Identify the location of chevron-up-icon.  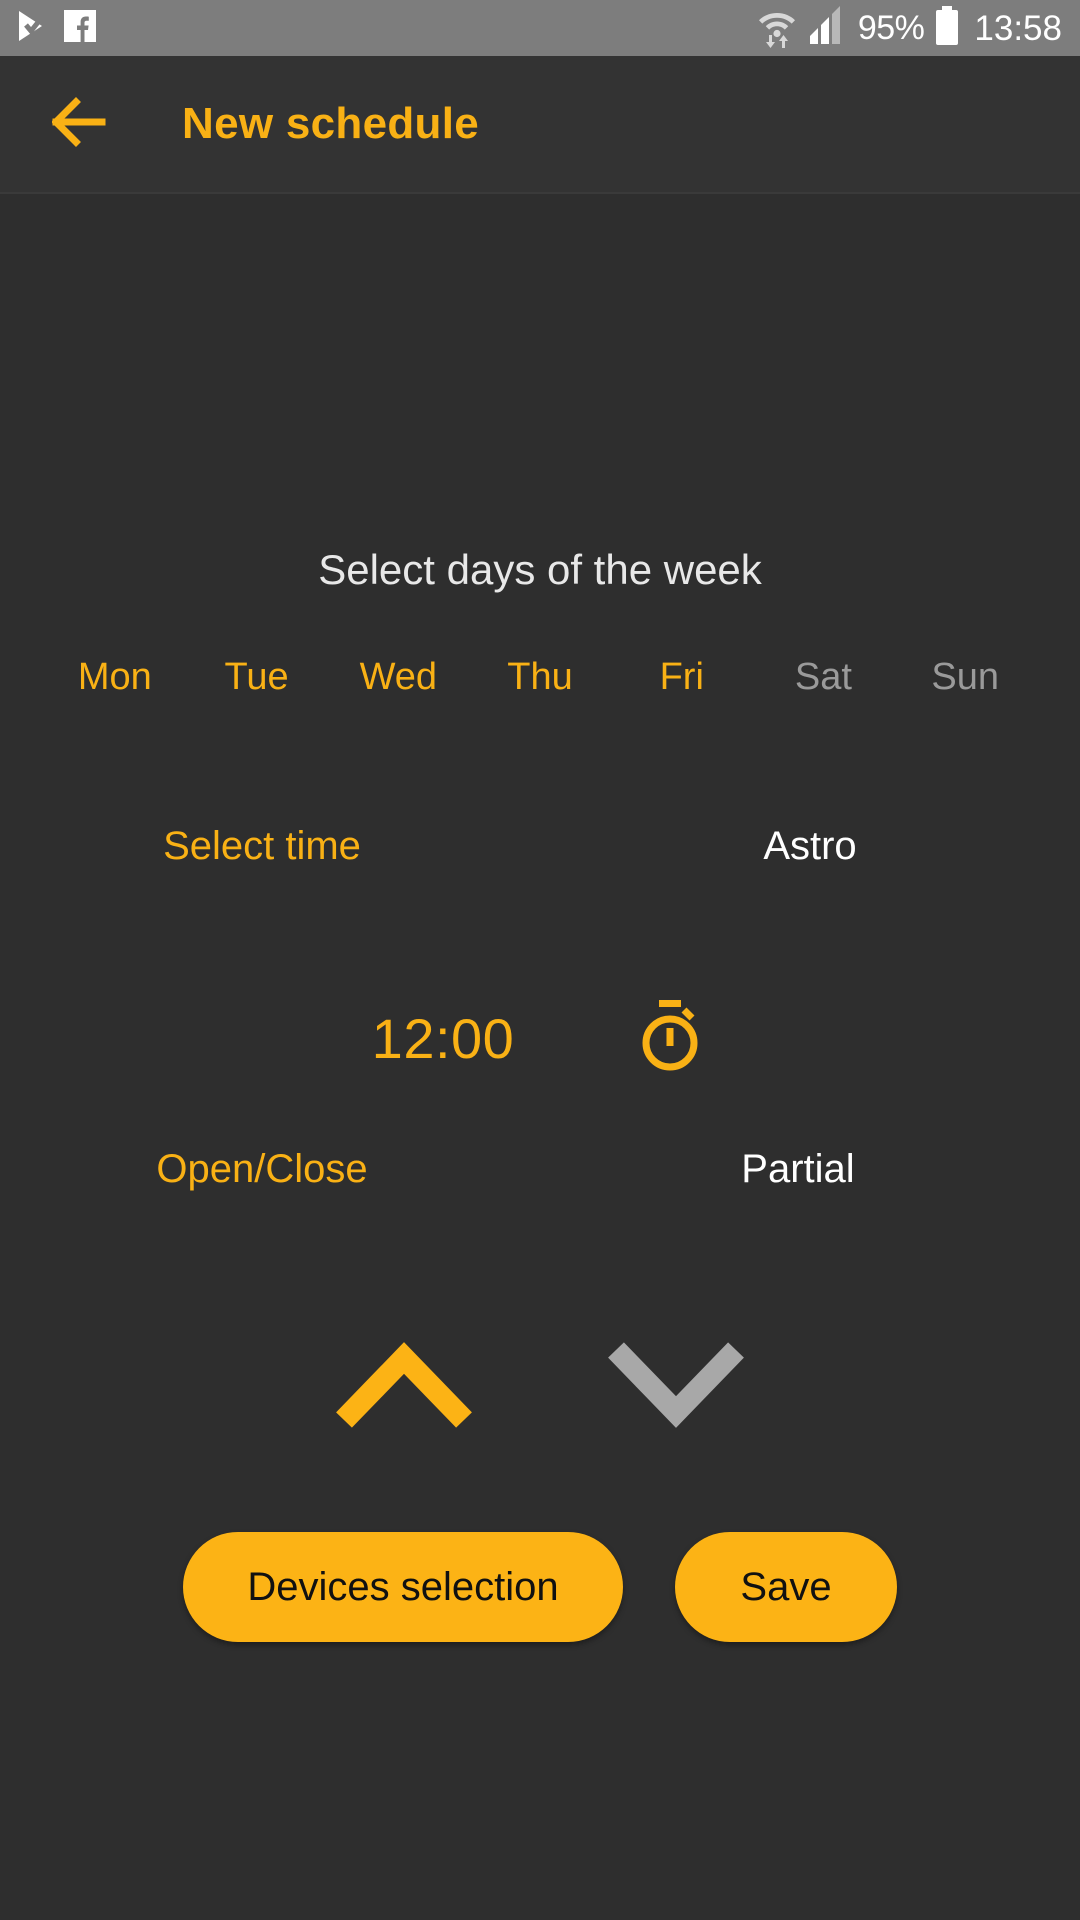
(404, 1384).